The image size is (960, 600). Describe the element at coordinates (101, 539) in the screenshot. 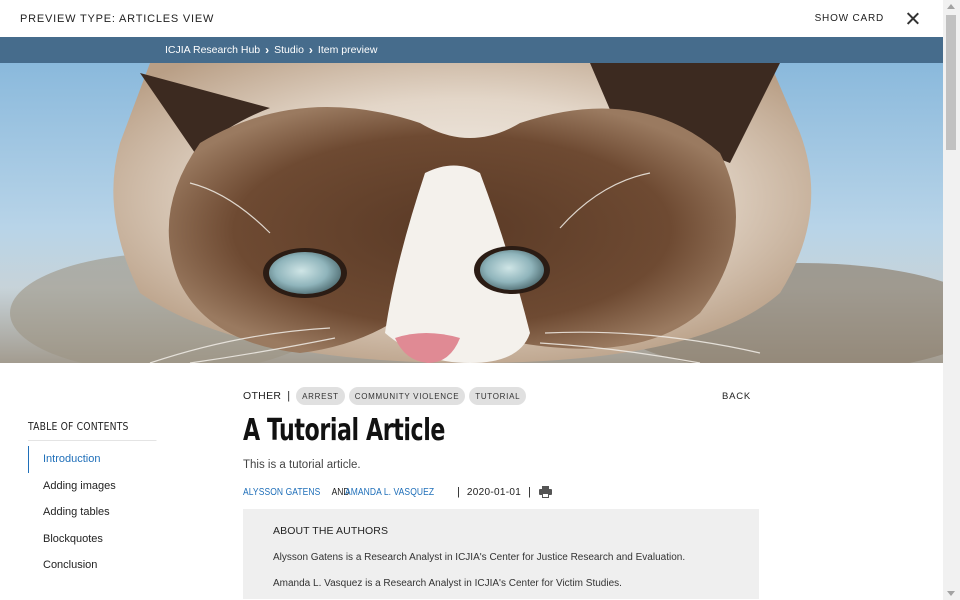

I see `toc-item-blockquotes: Blockquotes` at that location.